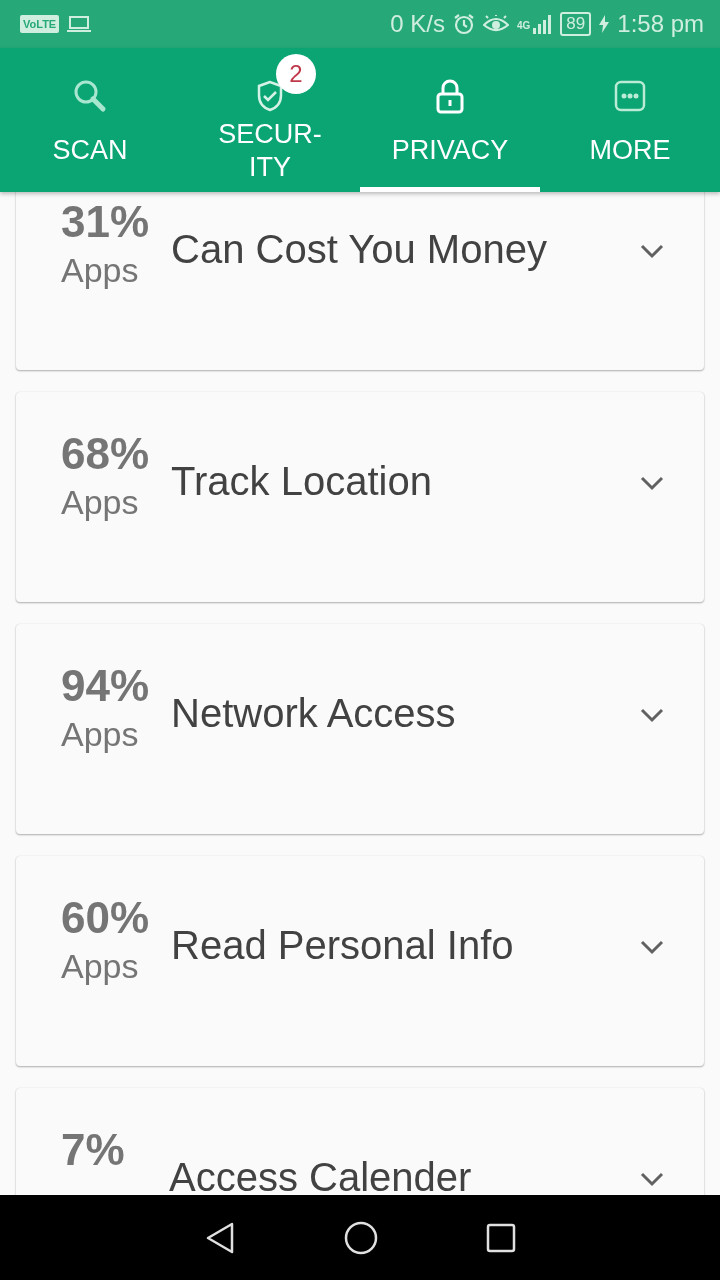  Describe the element at coordinates (302, 481) in the screenshot. I see `permission-title: Track Location` at that location.